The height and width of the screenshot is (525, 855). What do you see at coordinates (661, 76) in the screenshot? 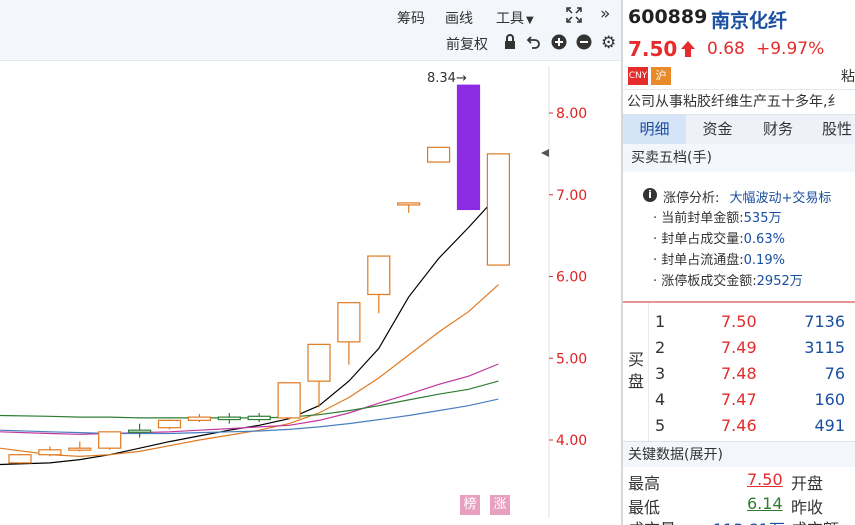
I see `shanghai-badge: 沪` at bounding box center [661, 76].